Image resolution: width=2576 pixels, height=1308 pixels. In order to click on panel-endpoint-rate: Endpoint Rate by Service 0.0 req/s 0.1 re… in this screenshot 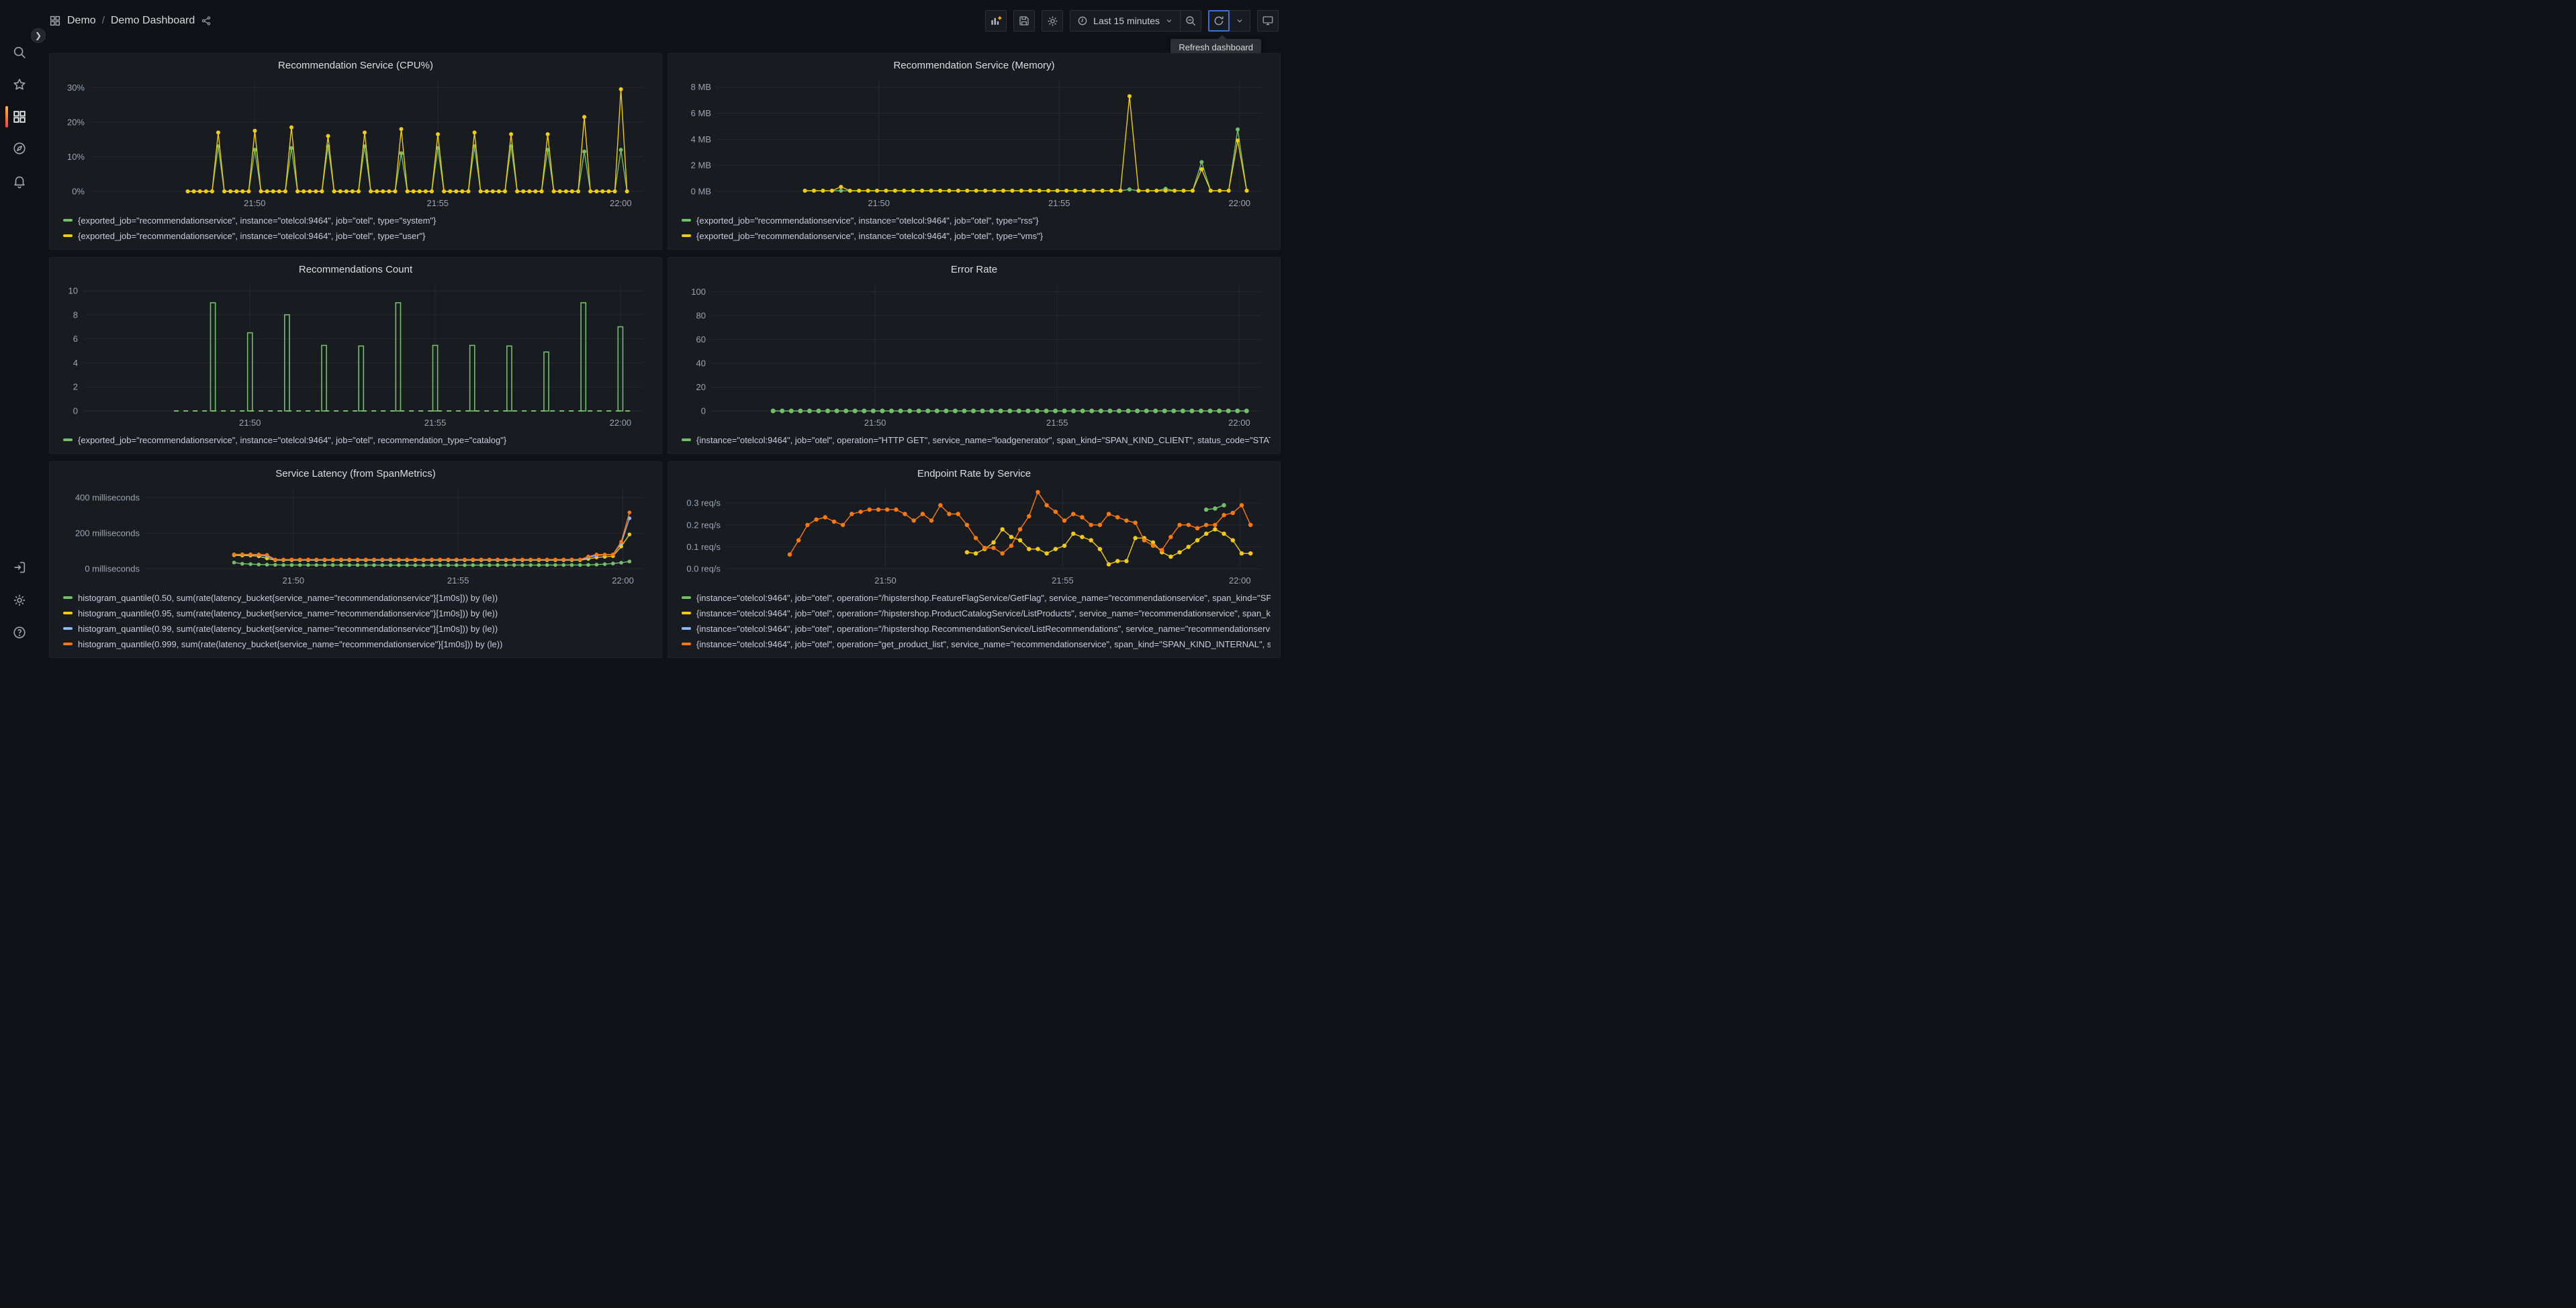, I will do `click(974, 559)`.